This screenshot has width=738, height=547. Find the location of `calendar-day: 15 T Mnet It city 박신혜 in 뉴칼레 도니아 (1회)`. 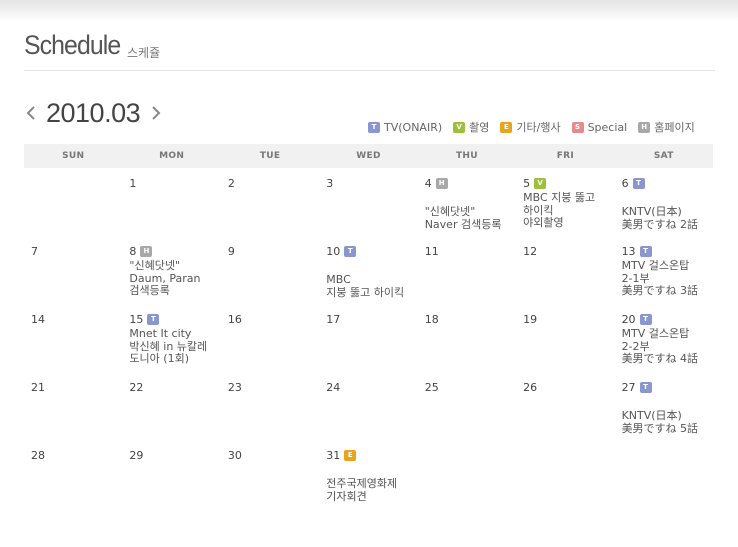

calendar-day: 15 T Mnet It city 박신혜 in 뉴칼레 도니아 (1회) is located at coordinates (171, 346).